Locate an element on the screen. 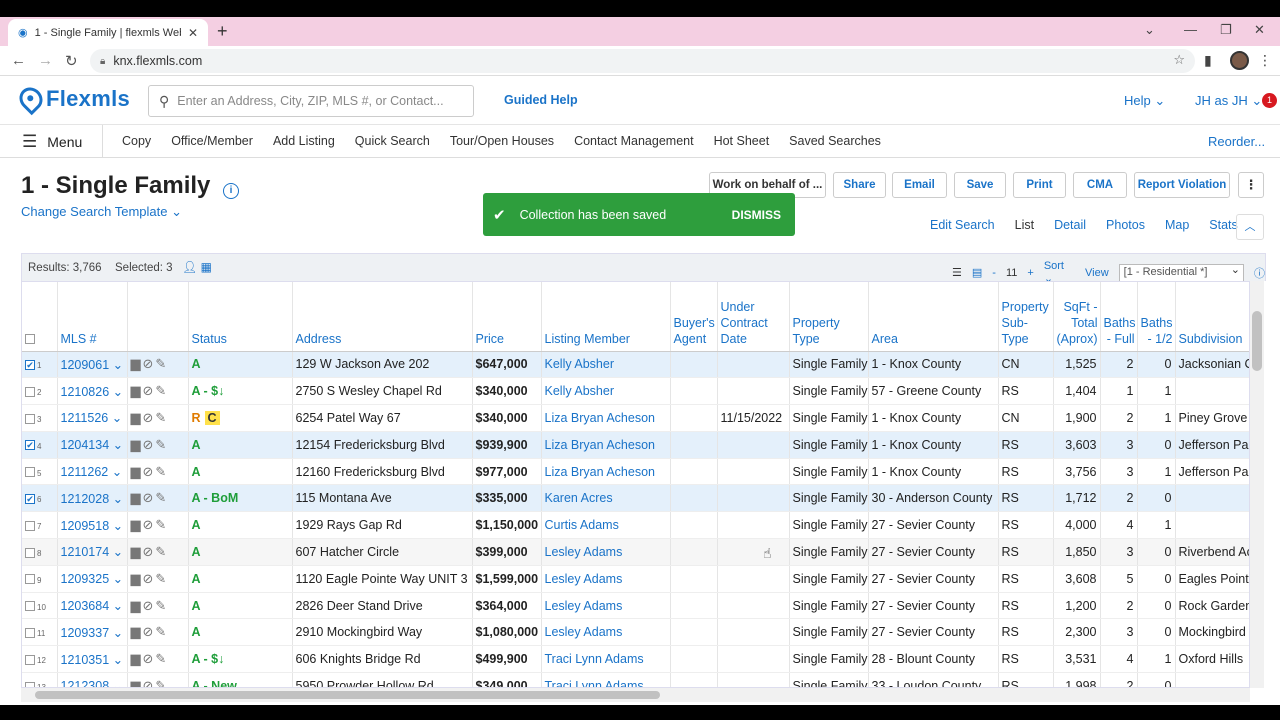 The width and height of the screenshot is (1280, 720). column-header: Property Sub-Type is located at coordinates (1026, 317).